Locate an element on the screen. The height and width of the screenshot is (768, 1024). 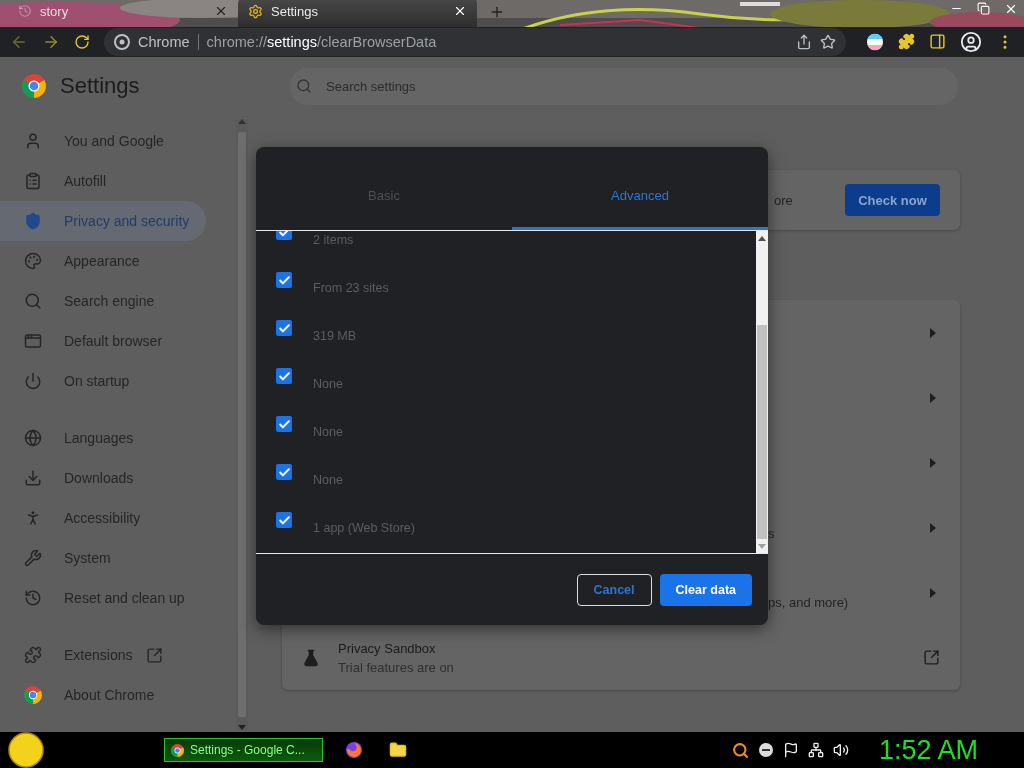
browser-tab: story is located at coordinates (123, 13).